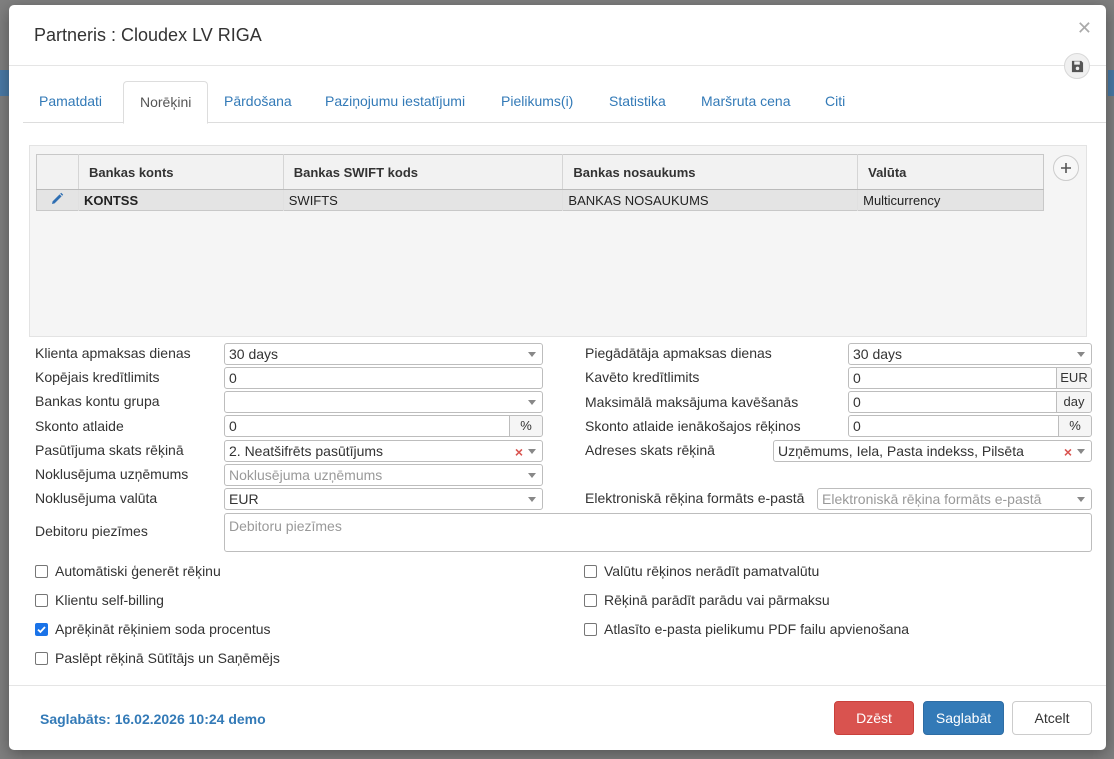 This screenshot has width=1114, height=759. Describe the element at coordinates (1052, 718) in the screenshot. I see `cancel-button: Atcelt` at that location.